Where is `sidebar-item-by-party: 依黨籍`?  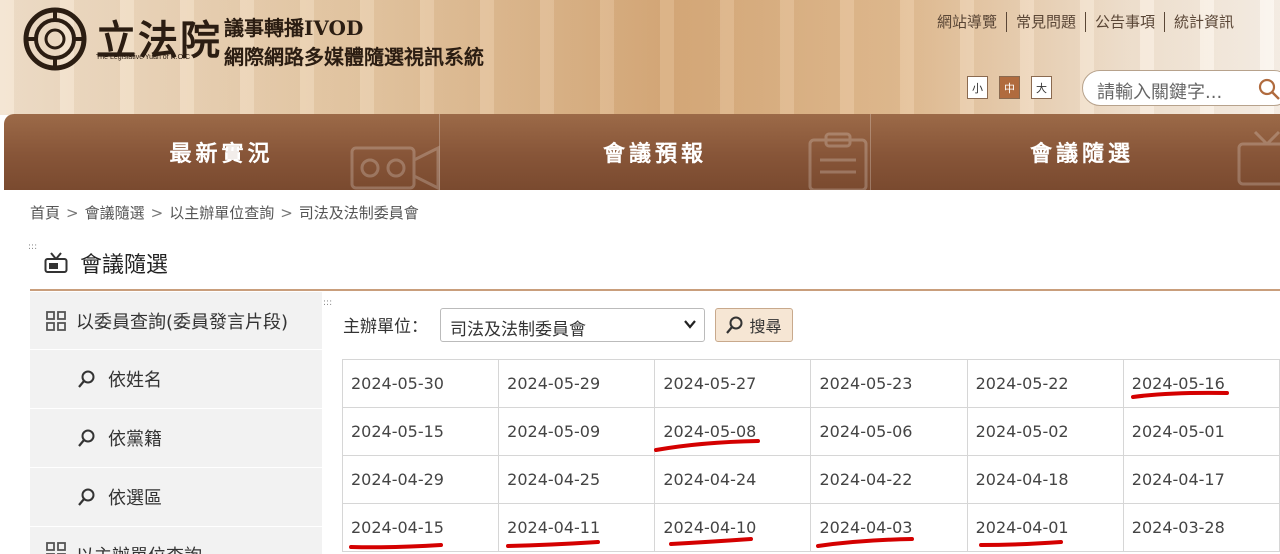
sidebar-item-by-party: 依黨籍 is located at coordinates (176, 438).